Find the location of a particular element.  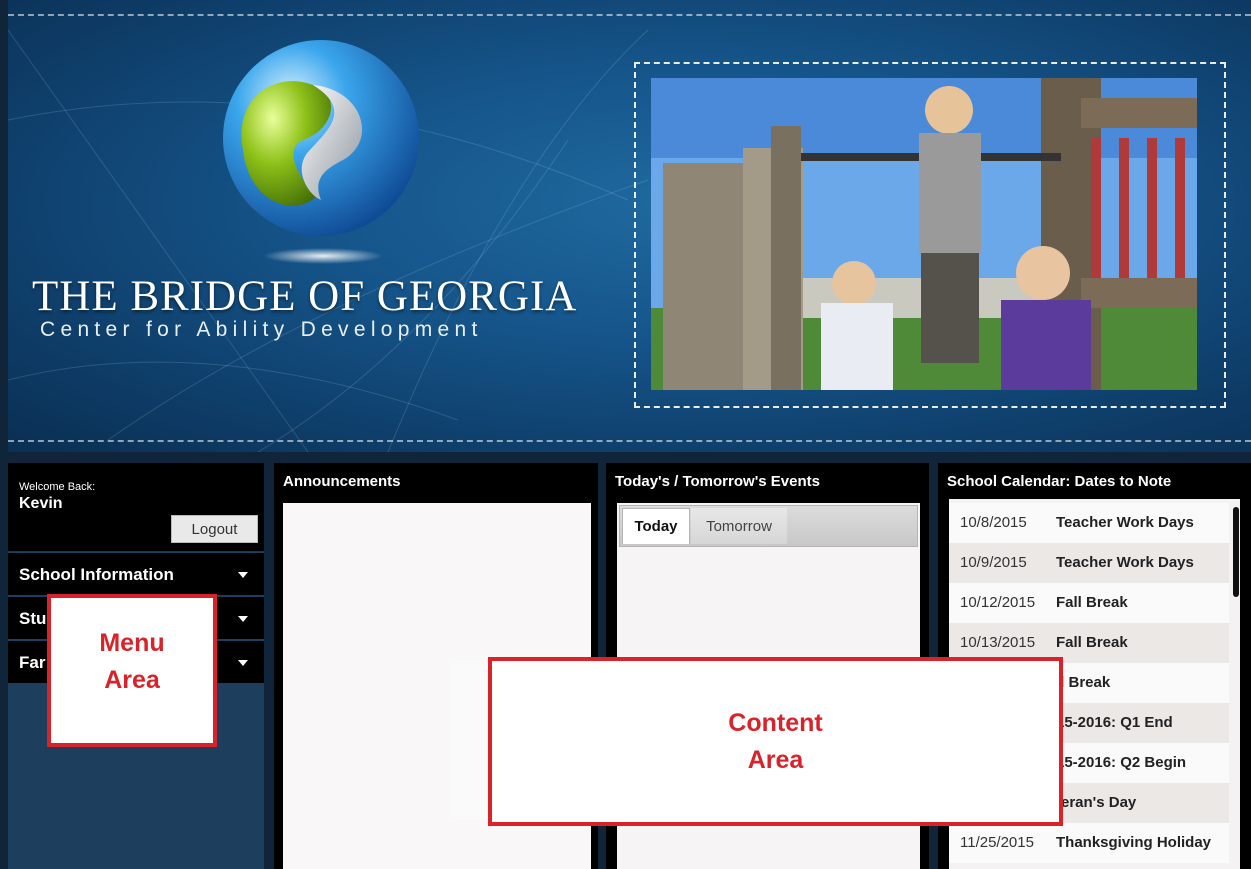

calendar-row: 11/25/2015 Thanksgiving Holiday is located at coordinates (1089, 843).